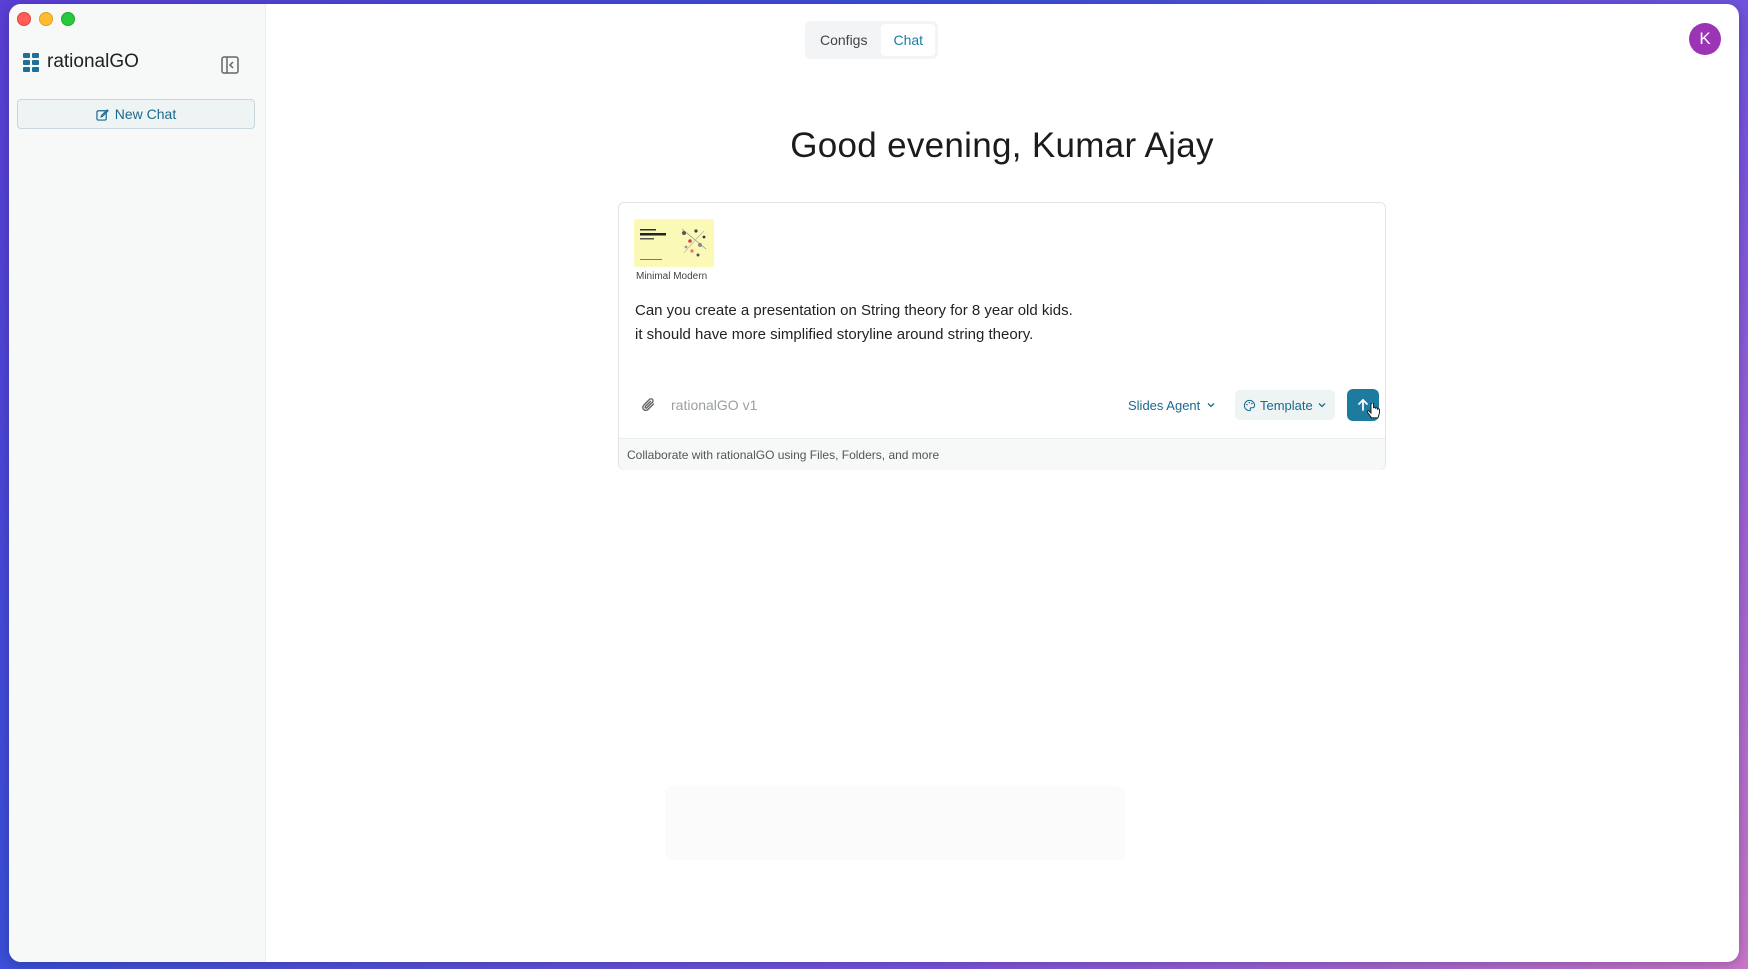 This screenshot has height=969, width=1748. I want to click on minimize-window-button, so click(46, 19).